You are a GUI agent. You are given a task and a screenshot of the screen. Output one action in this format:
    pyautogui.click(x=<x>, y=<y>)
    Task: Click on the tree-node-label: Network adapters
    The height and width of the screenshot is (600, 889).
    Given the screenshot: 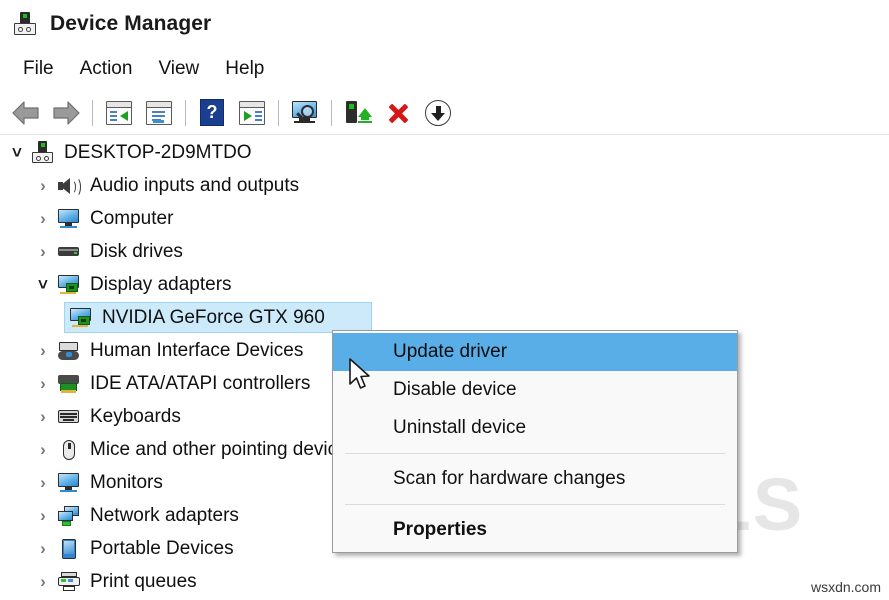 What is the action you would take?
    pyautogui.click(x=164, y=515)
    